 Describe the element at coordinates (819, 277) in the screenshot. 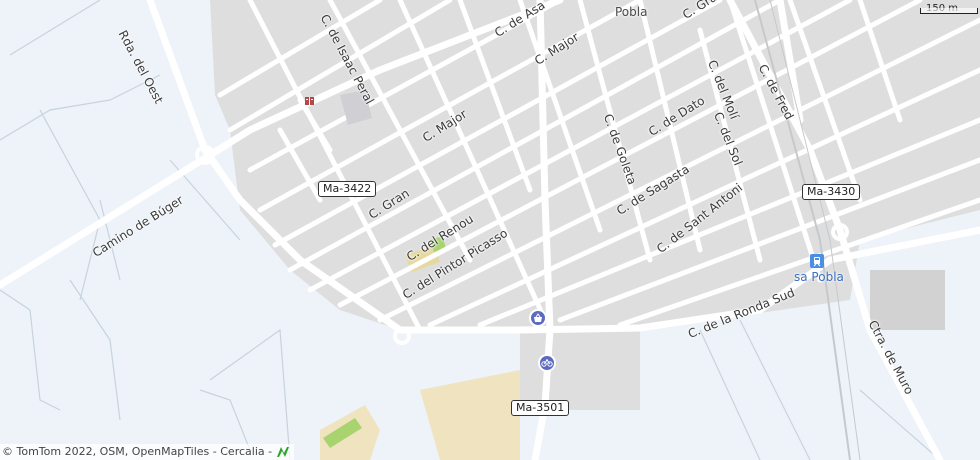

I see `place-label-station: sa Pobla` at that location.